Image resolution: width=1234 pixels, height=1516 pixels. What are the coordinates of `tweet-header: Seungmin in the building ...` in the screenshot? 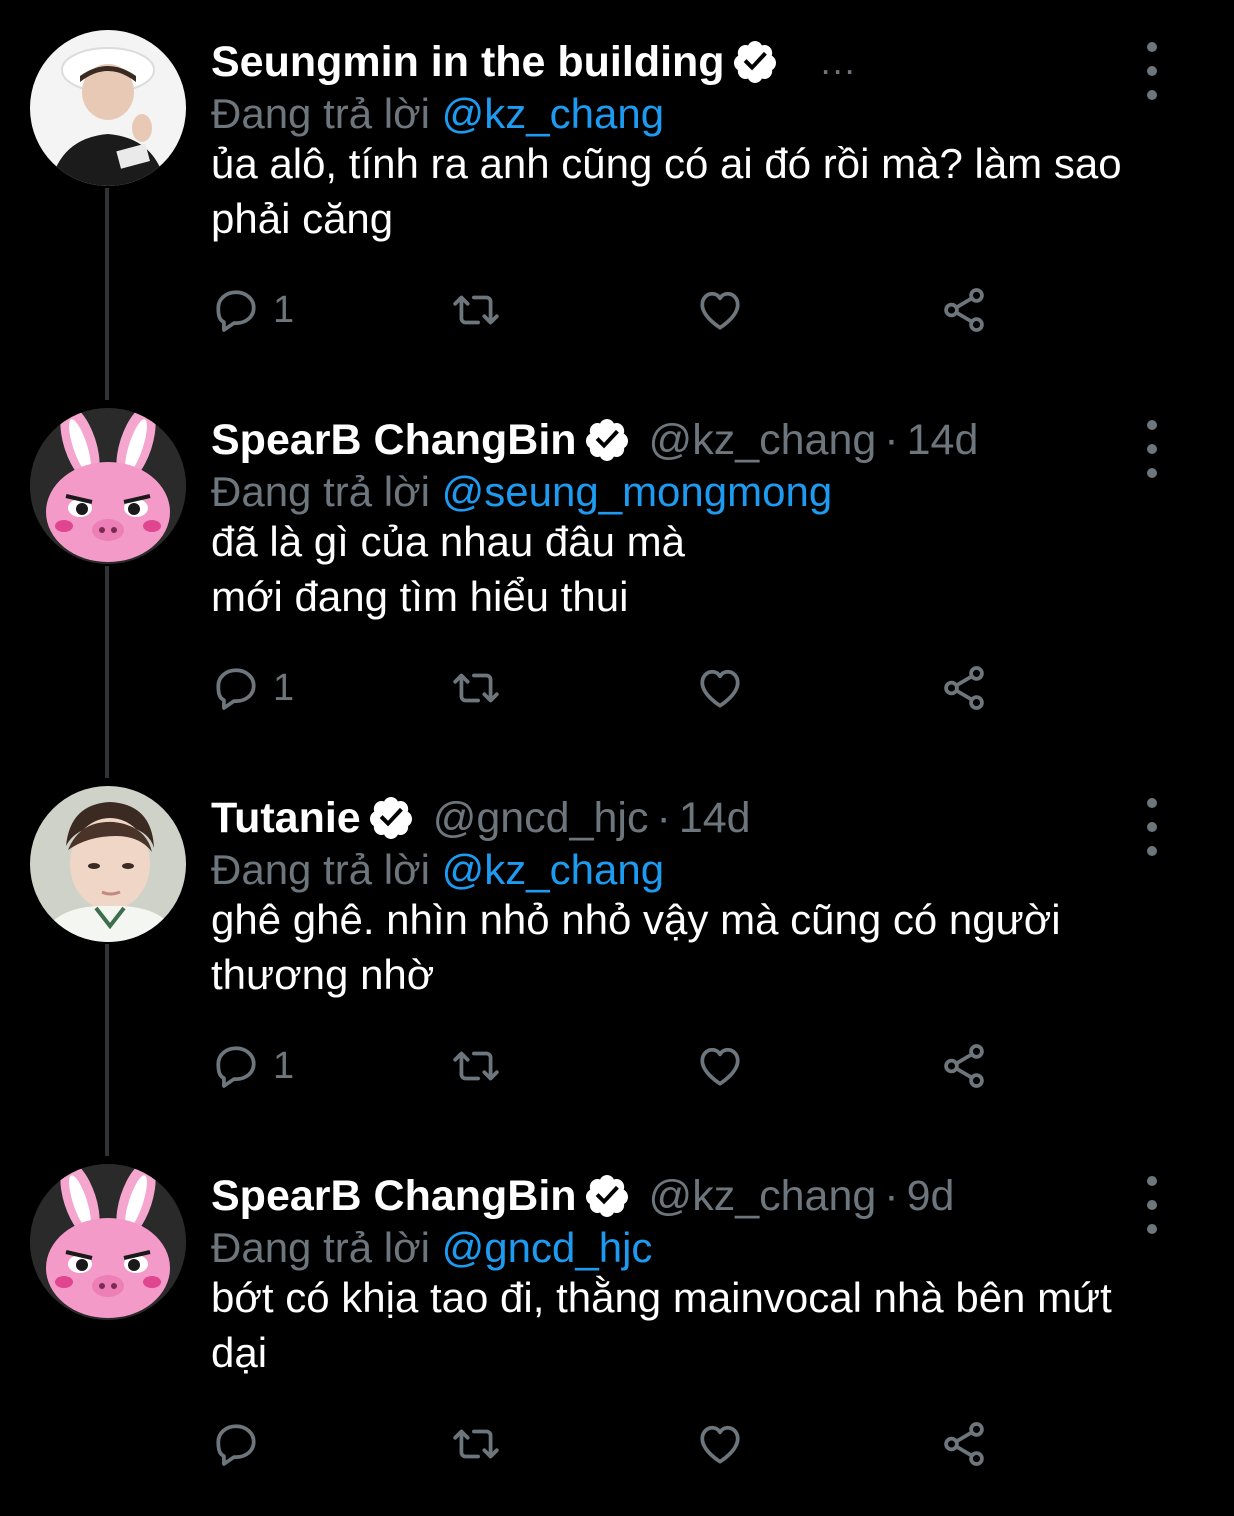 It's located at (662, 62).